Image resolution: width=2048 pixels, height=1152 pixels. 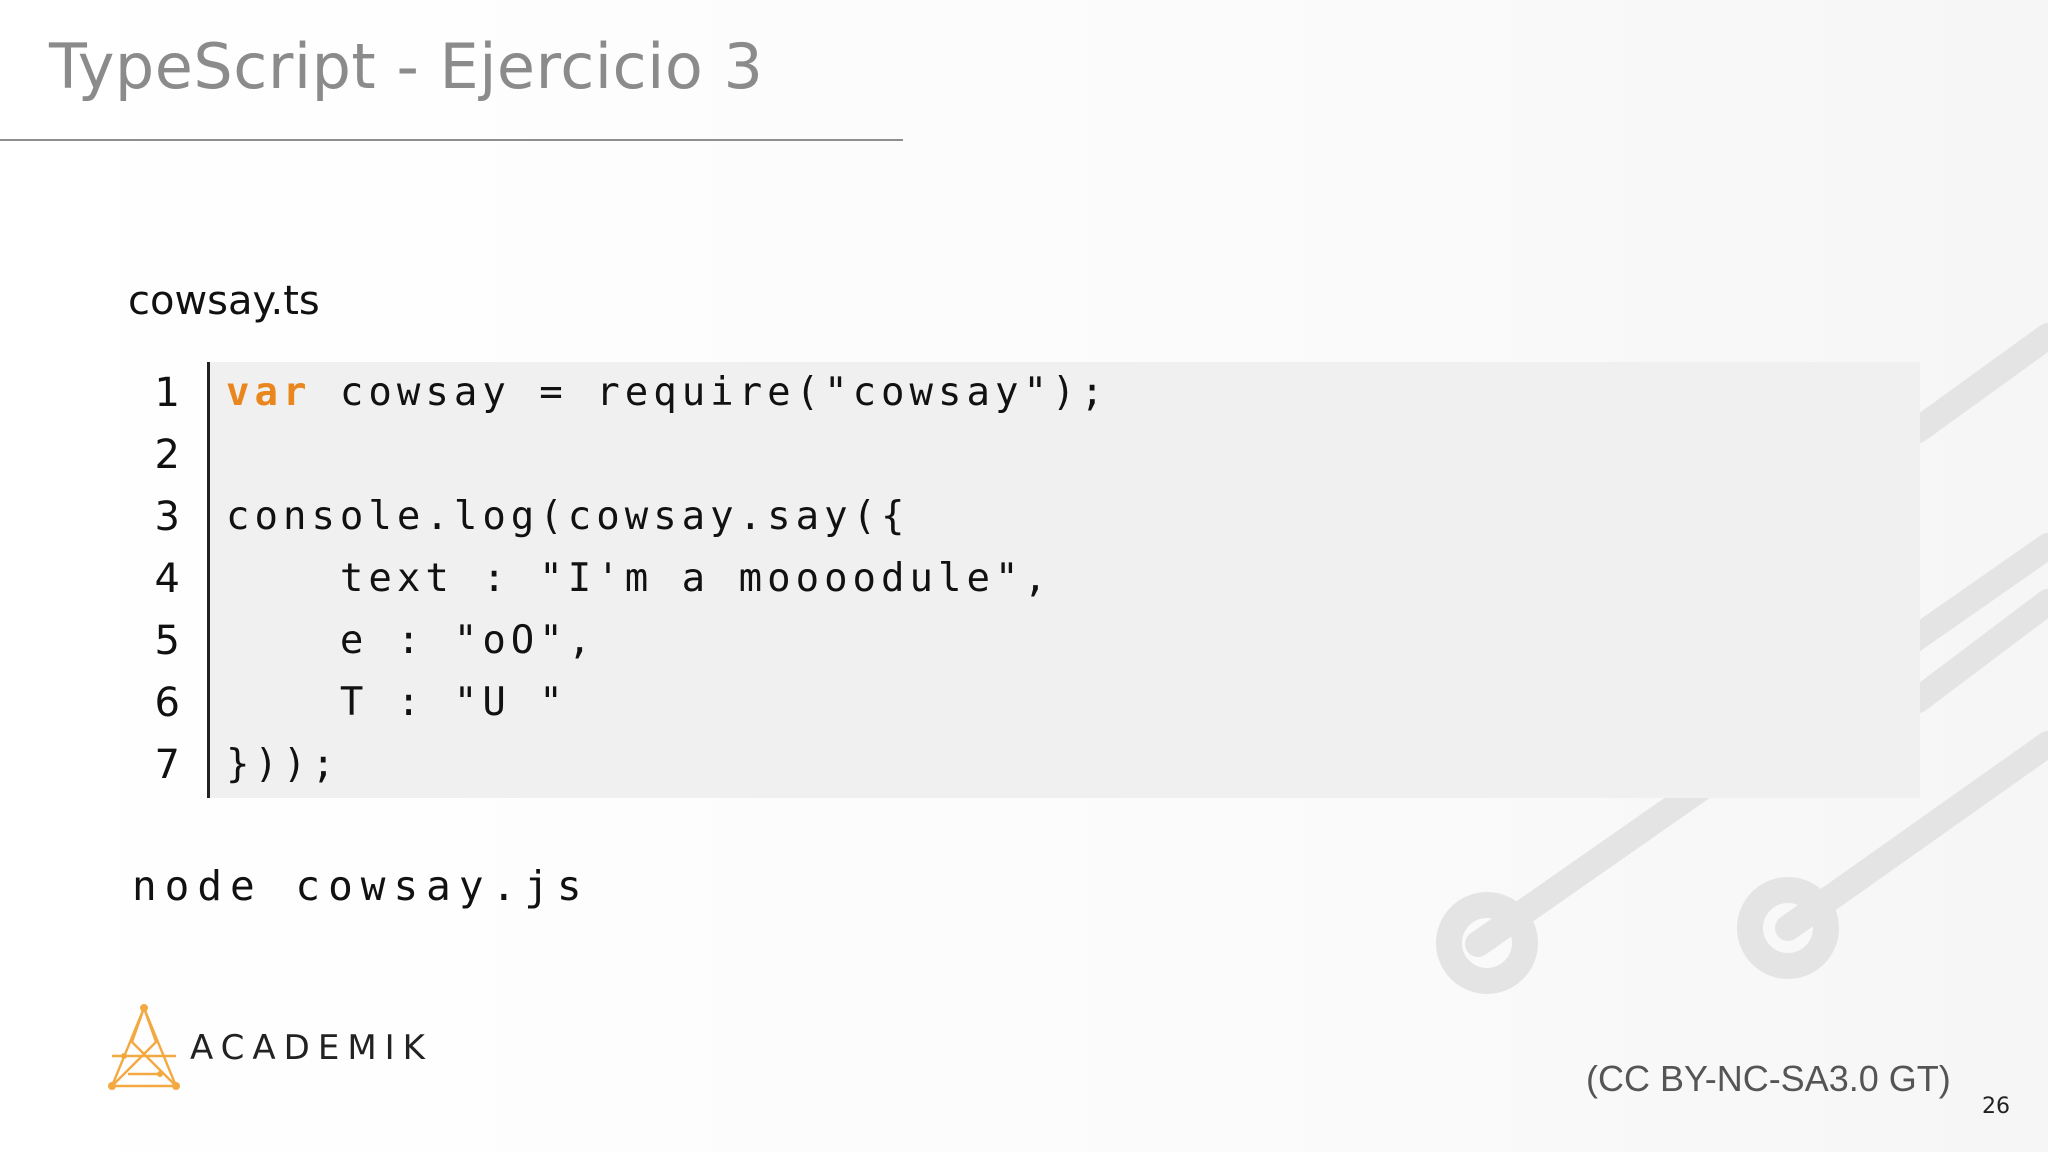 I want to click on code-line-4: text : "I'm a moooodule",, so click(x=639, y=578).